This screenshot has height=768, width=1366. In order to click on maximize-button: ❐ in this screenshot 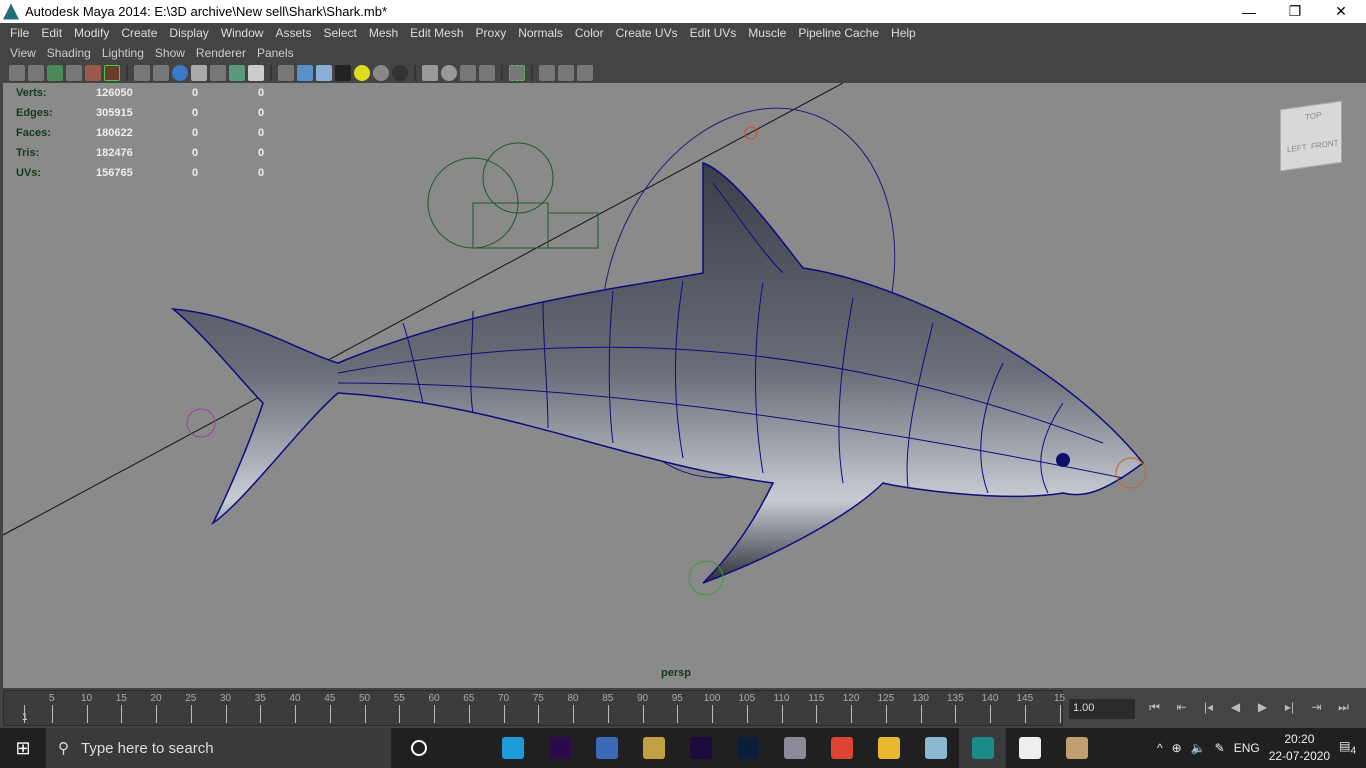, I will do `click(1295, 11)`.